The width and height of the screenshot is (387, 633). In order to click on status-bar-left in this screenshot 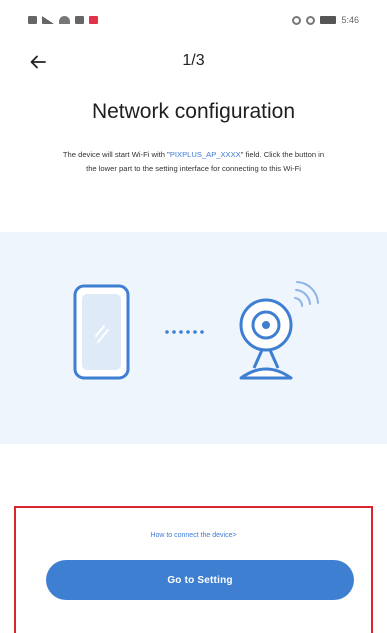, I will do `click(63, 20)`.